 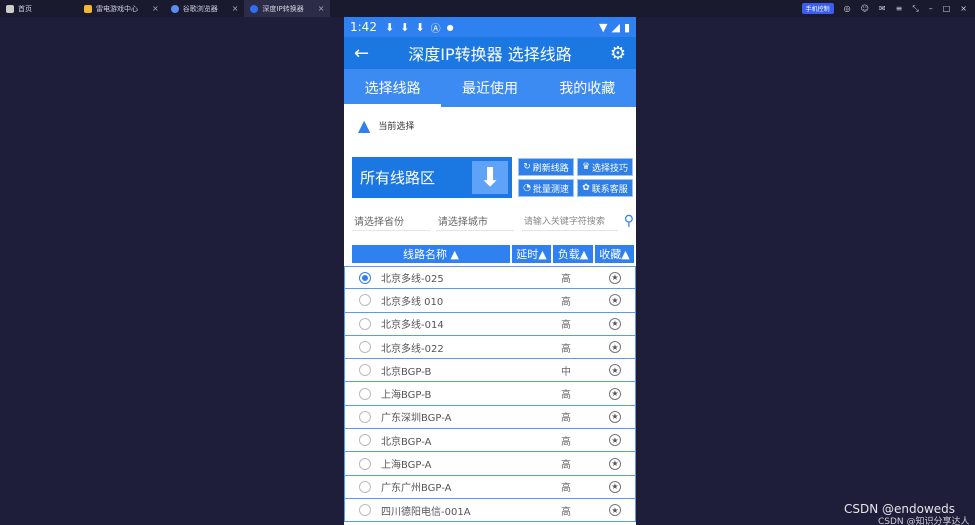 What do you see at coordinates (899, 8) in the screenshot?
I see `menu-icon: ≡` at bounding box center [899, 8].